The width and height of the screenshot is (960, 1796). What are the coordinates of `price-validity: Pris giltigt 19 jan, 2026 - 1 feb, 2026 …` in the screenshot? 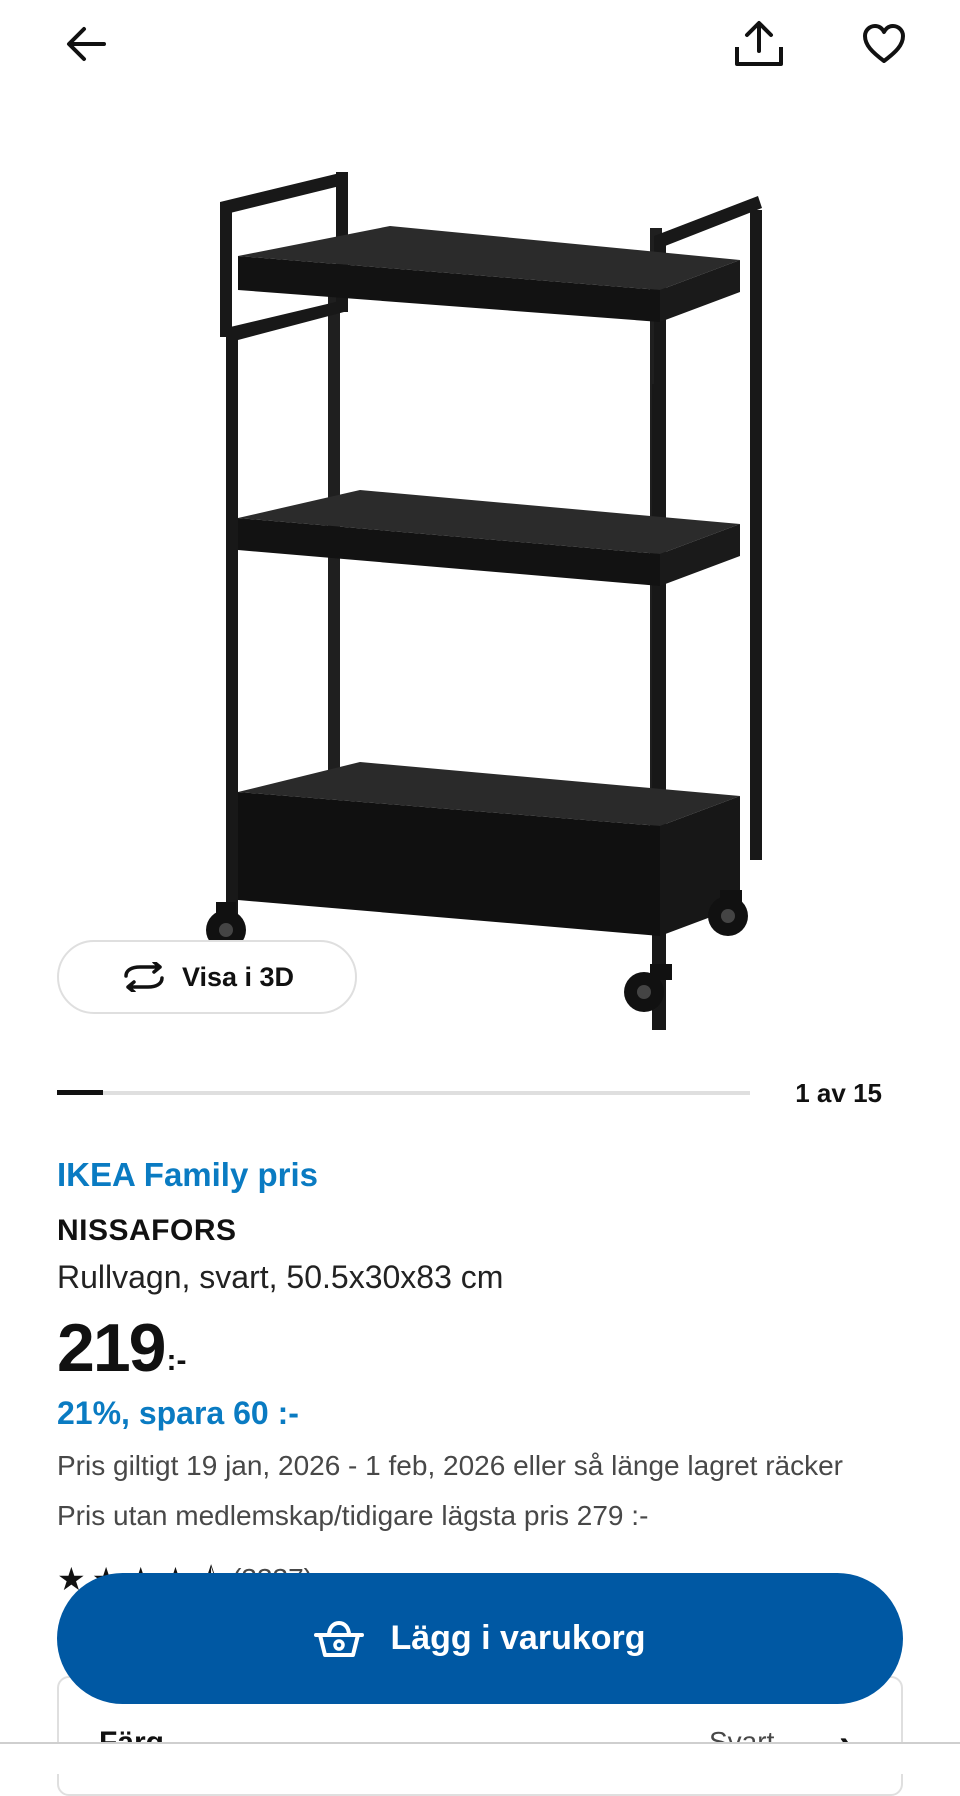 It's located at (450, 1465).